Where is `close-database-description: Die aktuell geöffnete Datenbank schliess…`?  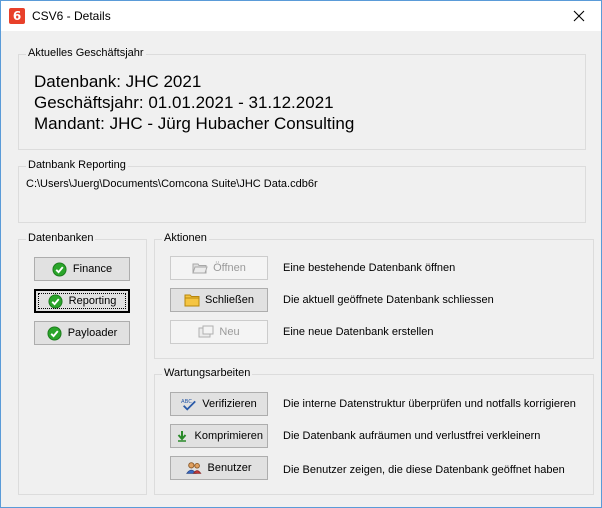
close-database-description: Die aktuell geöffnete Datenbank schliess… is located at coordinates (388, 300).